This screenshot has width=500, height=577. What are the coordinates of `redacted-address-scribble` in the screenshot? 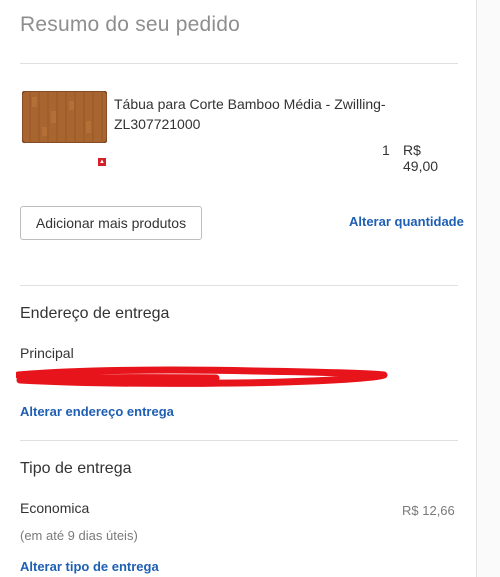 It's located at (202, 376).